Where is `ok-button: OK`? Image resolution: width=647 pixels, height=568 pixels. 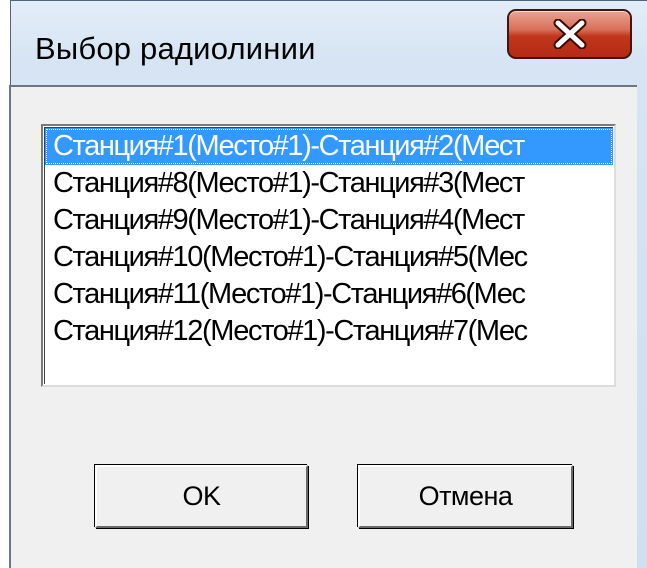 ok-button: OK is located at coordinates (201, 496).